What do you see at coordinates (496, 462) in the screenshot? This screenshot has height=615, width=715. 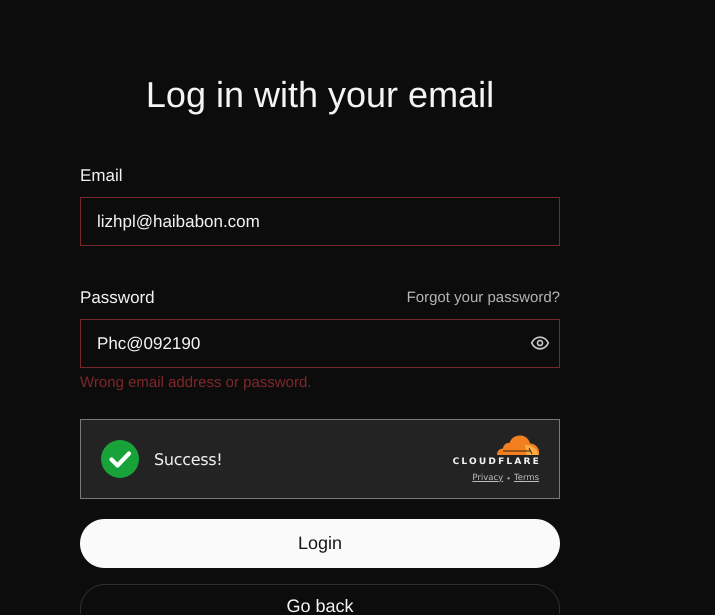 I see `brand-name: CLOUDFLARE` at bounding box center [496, 462].